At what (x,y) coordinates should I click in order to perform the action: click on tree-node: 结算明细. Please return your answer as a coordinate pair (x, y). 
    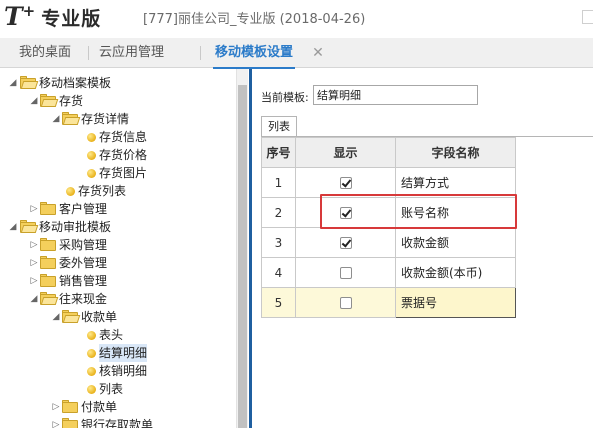
    Looking at the image, I should click on (118, 353).